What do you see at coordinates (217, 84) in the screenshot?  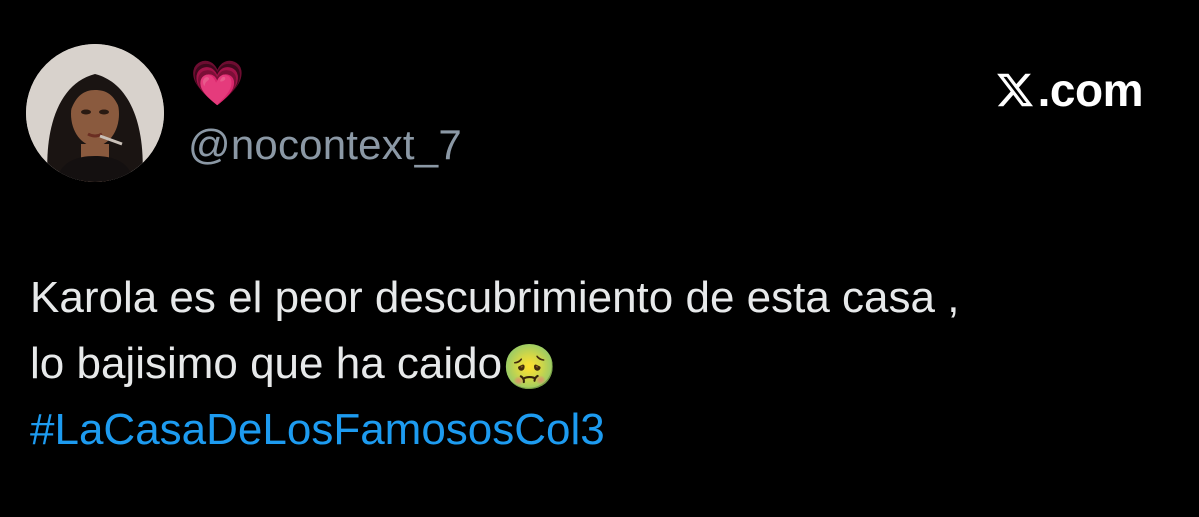 I see `display-name: 💗` at bounding box center [217, 84].